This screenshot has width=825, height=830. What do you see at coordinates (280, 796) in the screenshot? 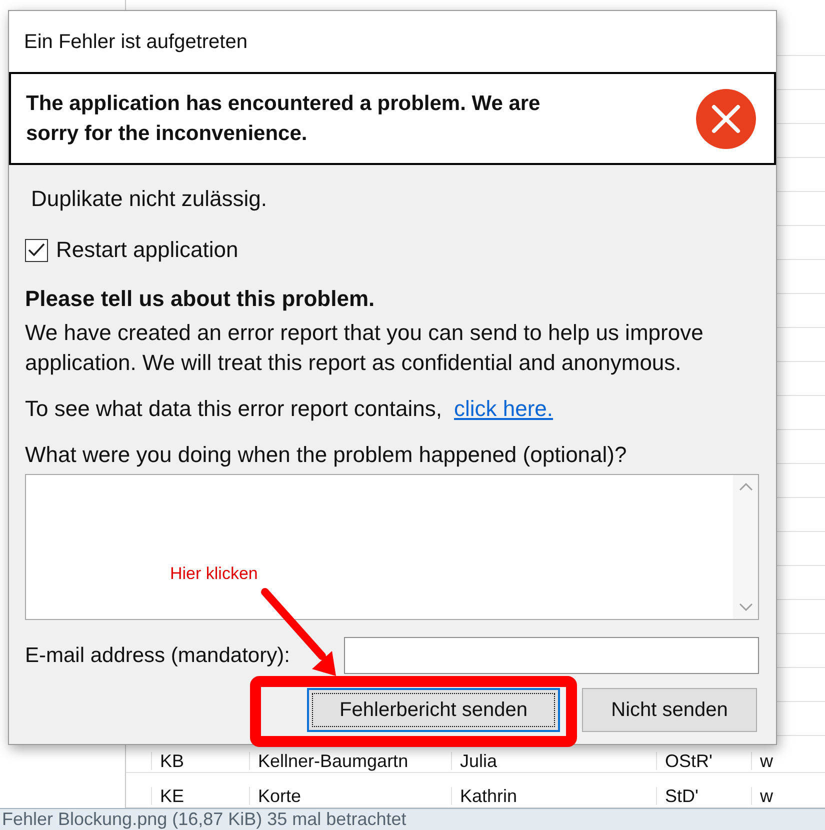
I see `table-cell: Korte` at bounding box center [280, 796].